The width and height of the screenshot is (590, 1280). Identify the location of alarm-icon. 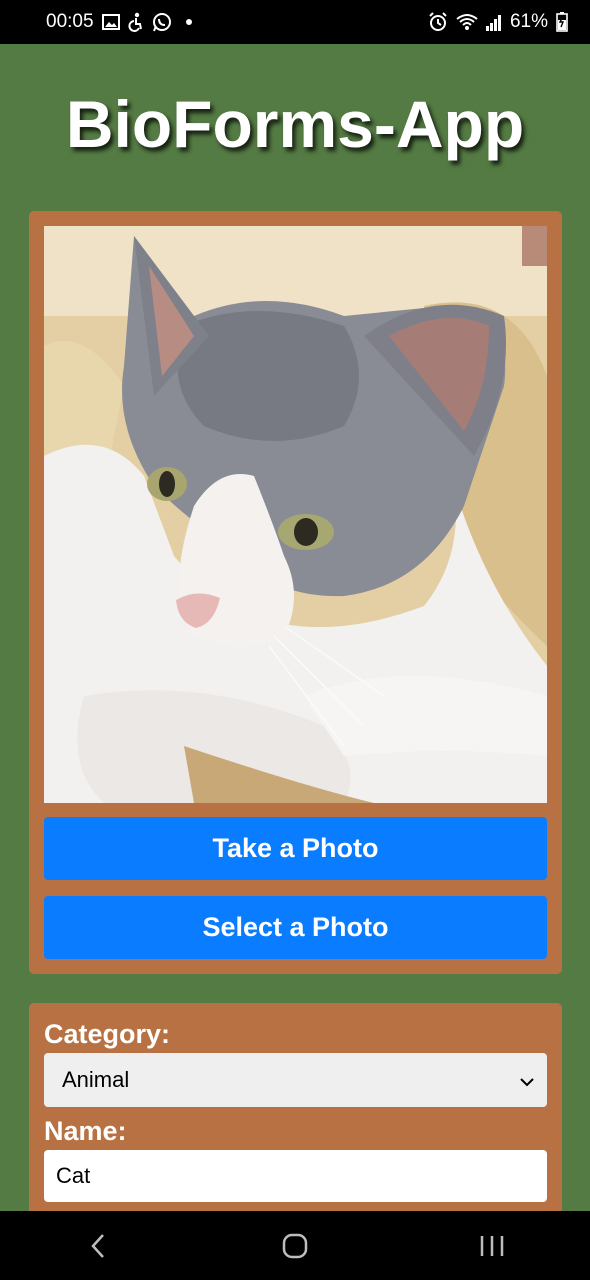
(438, 22).